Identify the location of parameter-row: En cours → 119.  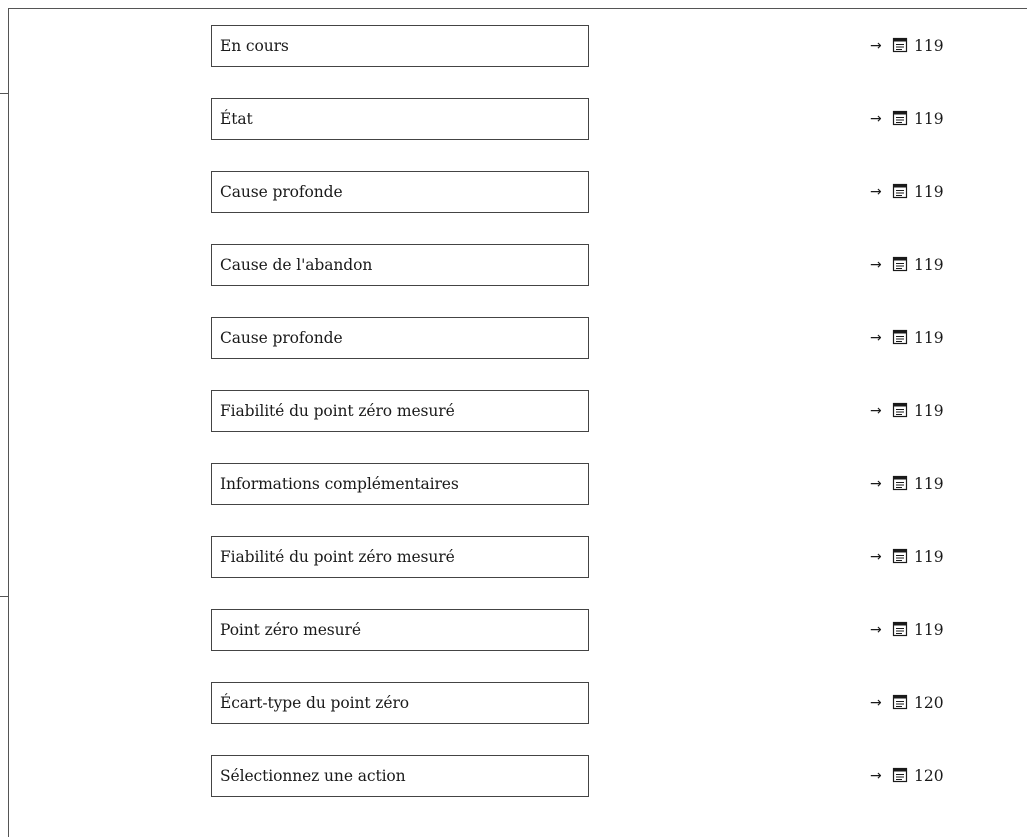
(513, 61).